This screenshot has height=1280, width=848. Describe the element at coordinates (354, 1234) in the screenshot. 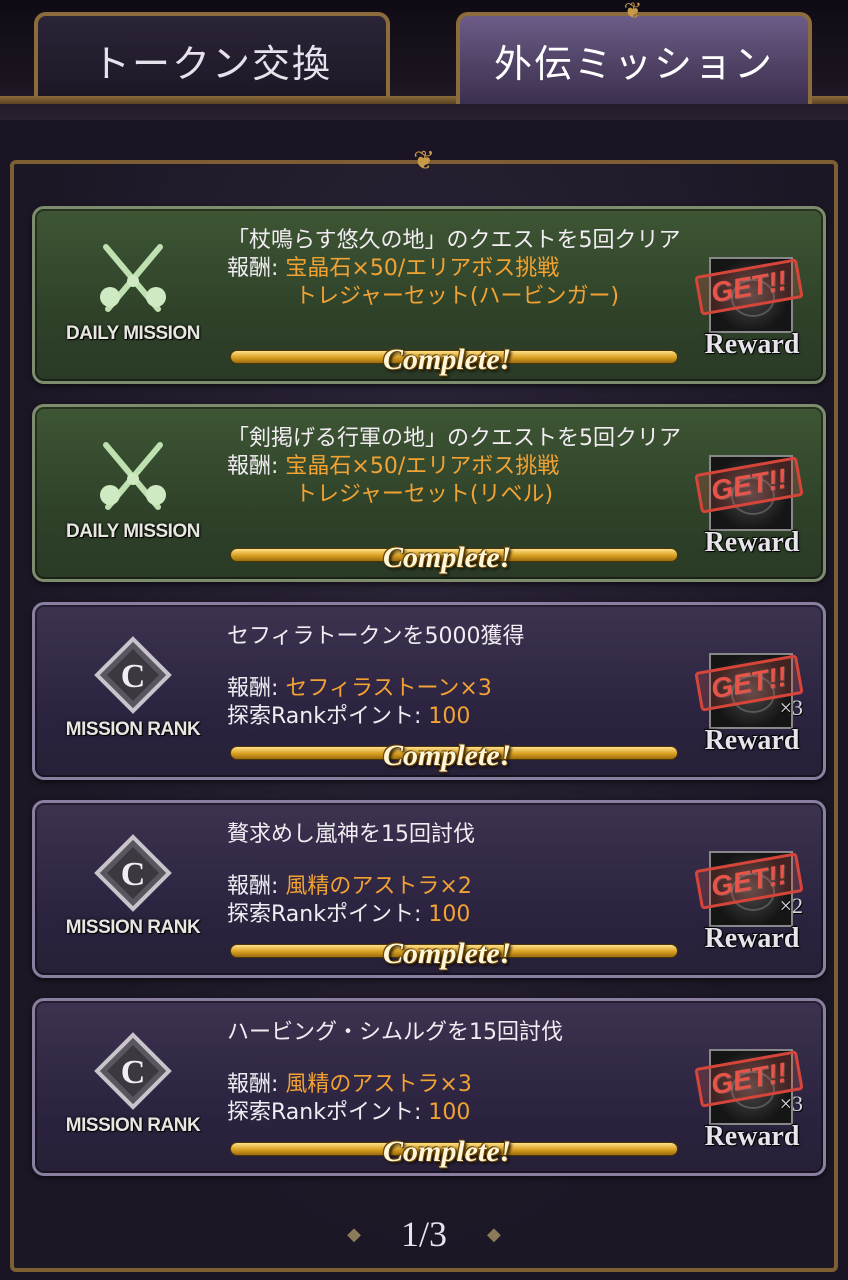

I see `prev-page-icon: ◆` at that location.